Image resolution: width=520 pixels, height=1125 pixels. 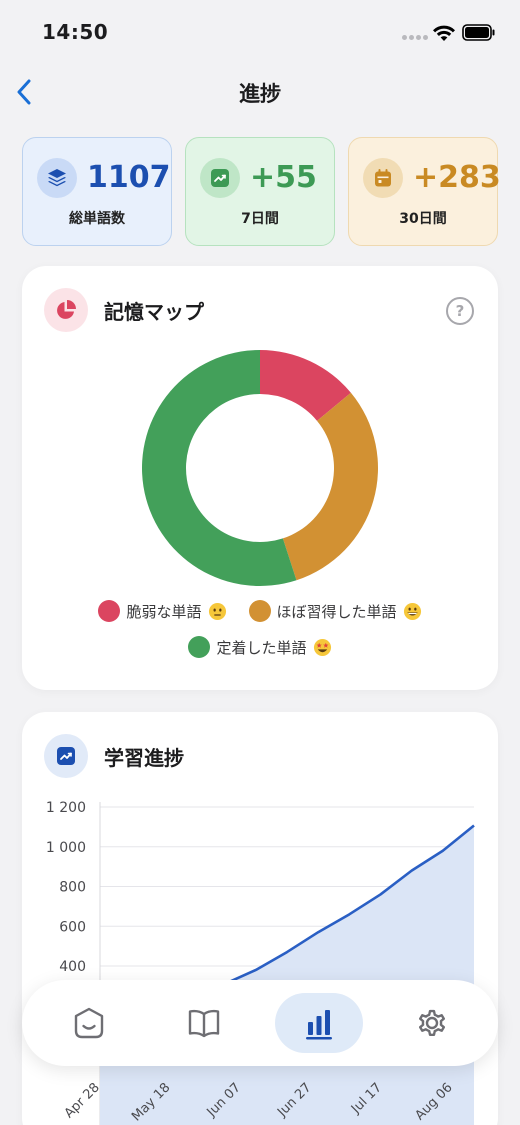 I want to click on wifi-icon, so click(x=444, y=33).